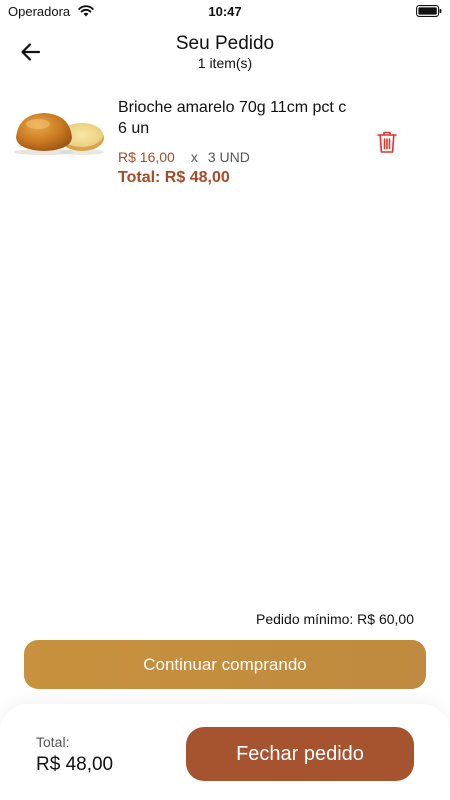  Describe the element at coordinates (174, 177) in the screenshot. I see `item-total: Total: R$ 48,00` at that location.